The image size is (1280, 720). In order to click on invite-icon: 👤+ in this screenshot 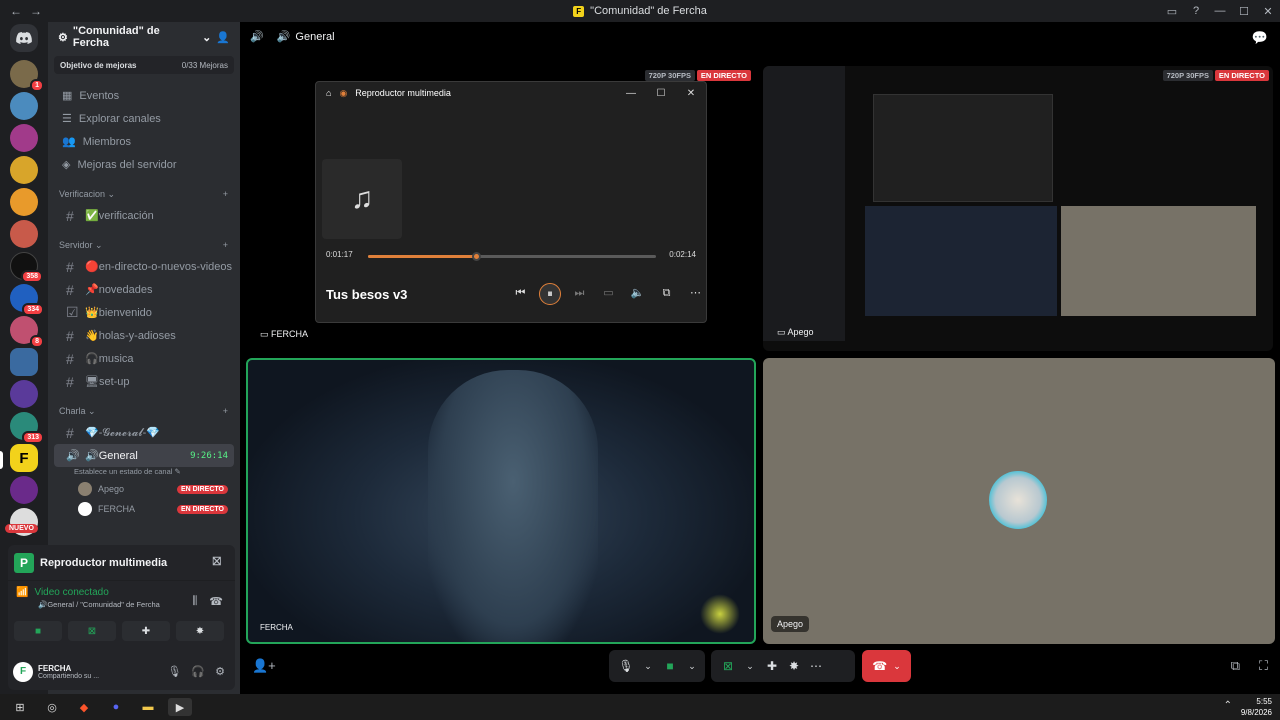, I will do `click(264, 666)`.